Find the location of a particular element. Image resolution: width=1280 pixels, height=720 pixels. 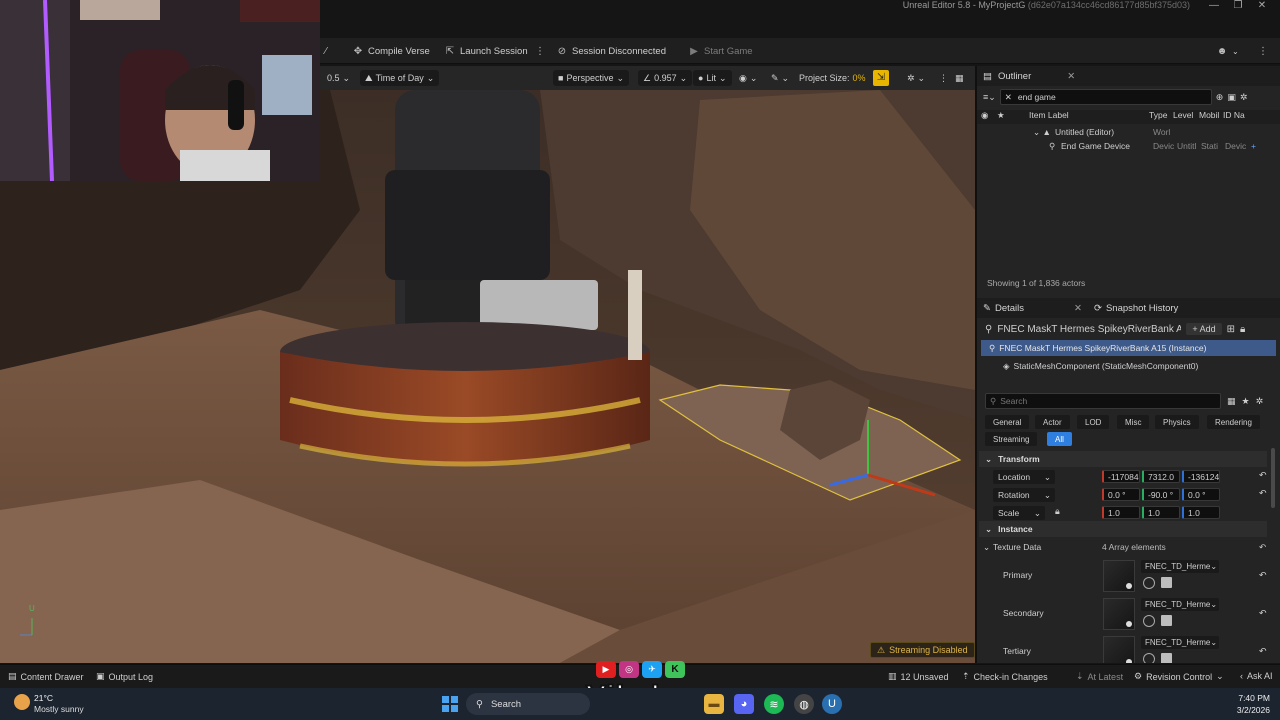

revision-control-button: ⚙ Revision Control ⌄ is located at coordinates (1179, 676).